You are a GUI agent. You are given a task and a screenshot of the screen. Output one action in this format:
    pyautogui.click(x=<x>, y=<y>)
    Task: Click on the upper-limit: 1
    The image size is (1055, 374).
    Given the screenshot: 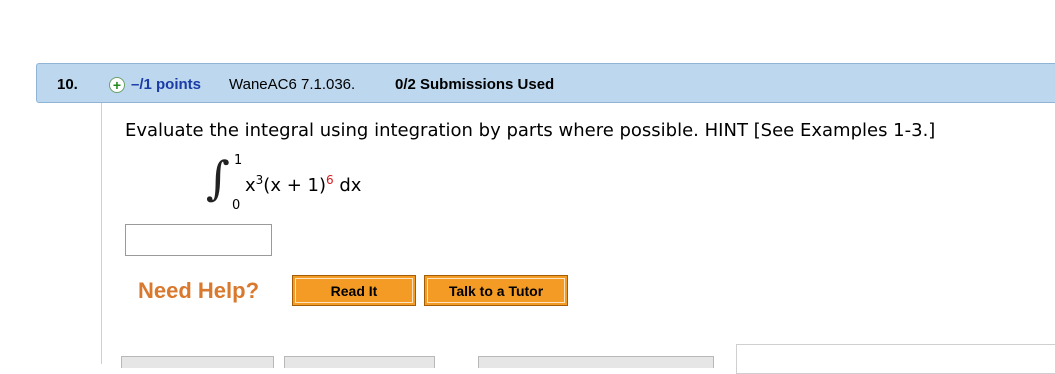 What is the action you would take?
    pyautogui.click(x=238, y=160)
    